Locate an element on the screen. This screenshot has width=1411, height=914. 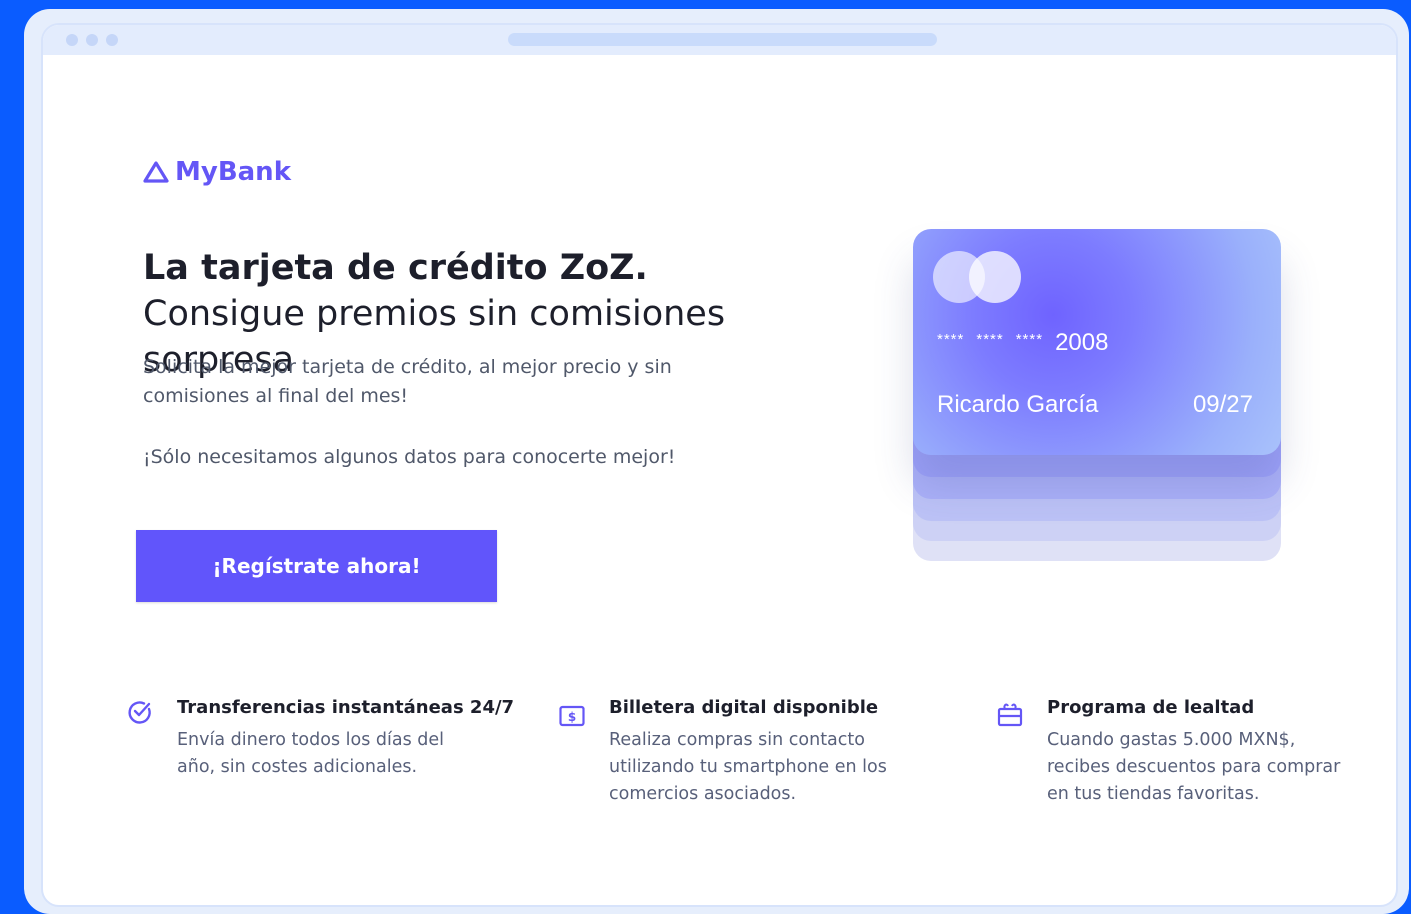
brand-logo: MyBank is located at coordinates (217, 172).